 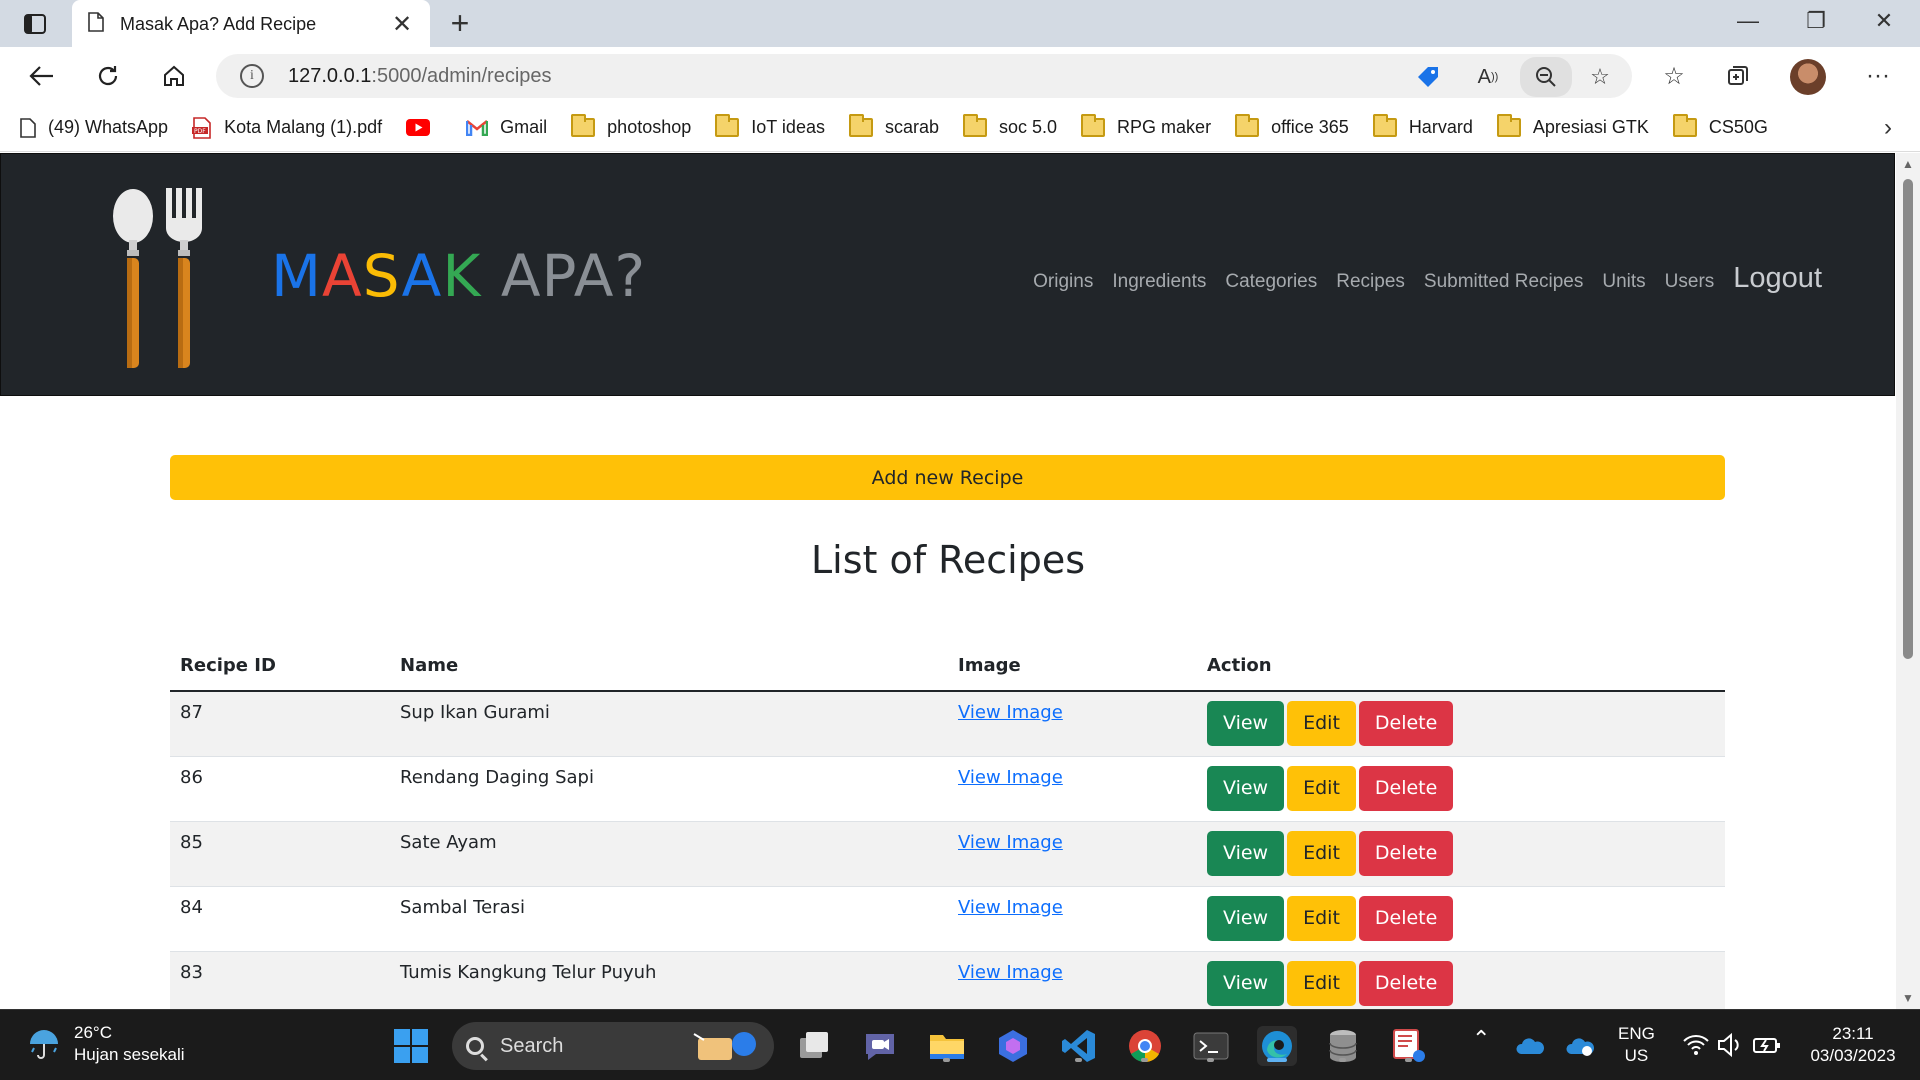 What do you see at coordinates (1481, 1039) in the screenshot?
I see `show-hidden-icons-icon: ⌃` at bounding box center [1481, 1039].